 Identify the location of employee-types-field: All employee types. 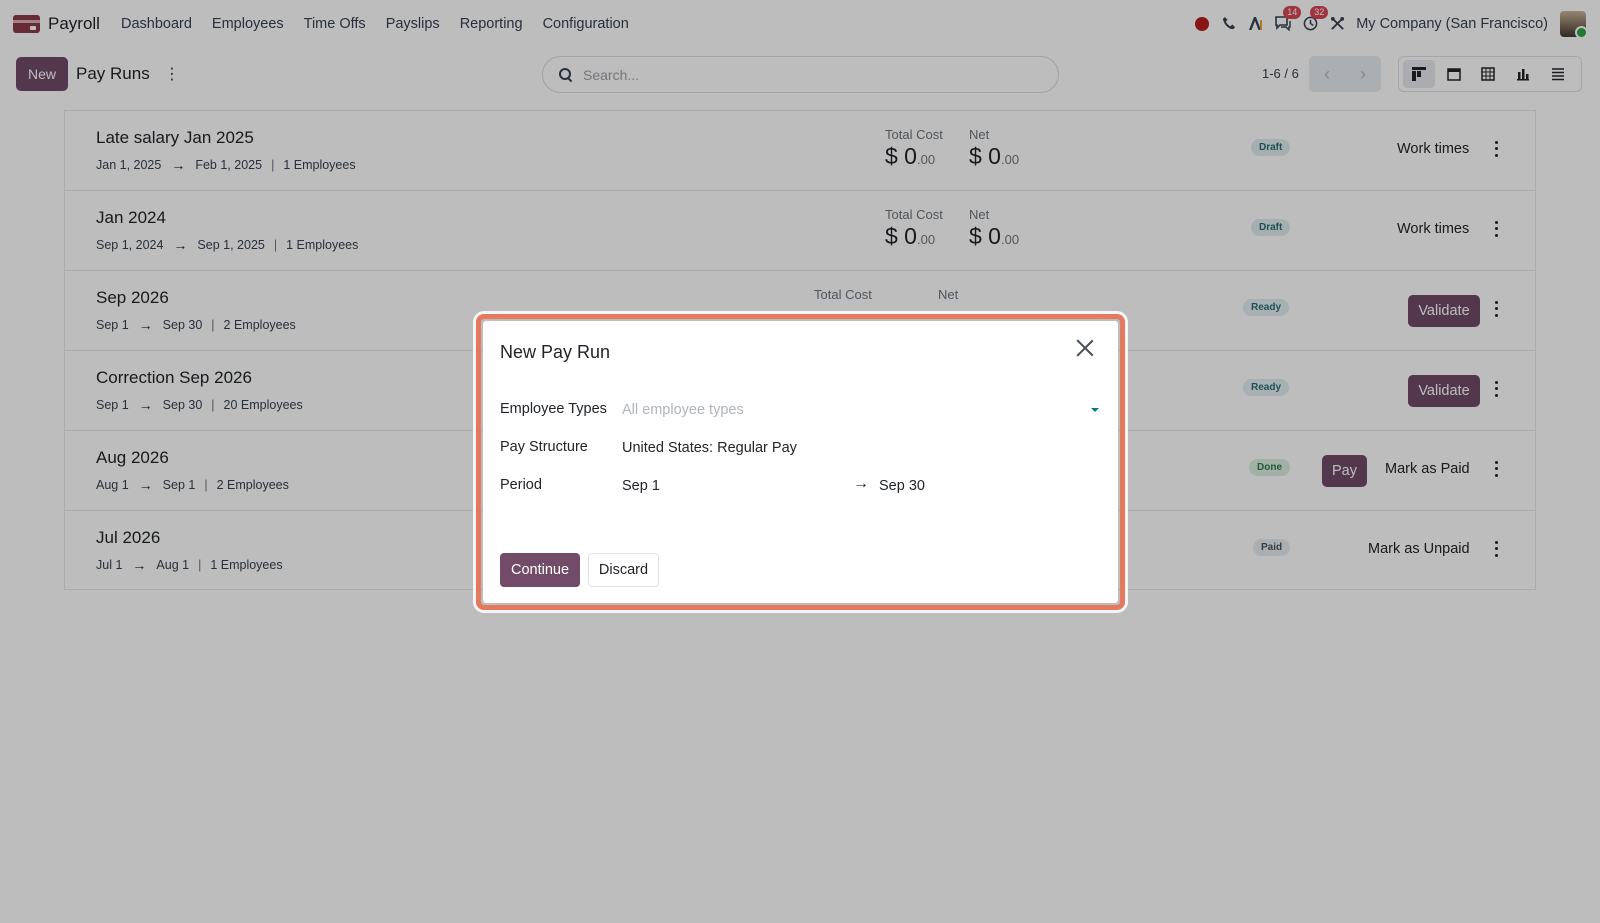
(683, 410).